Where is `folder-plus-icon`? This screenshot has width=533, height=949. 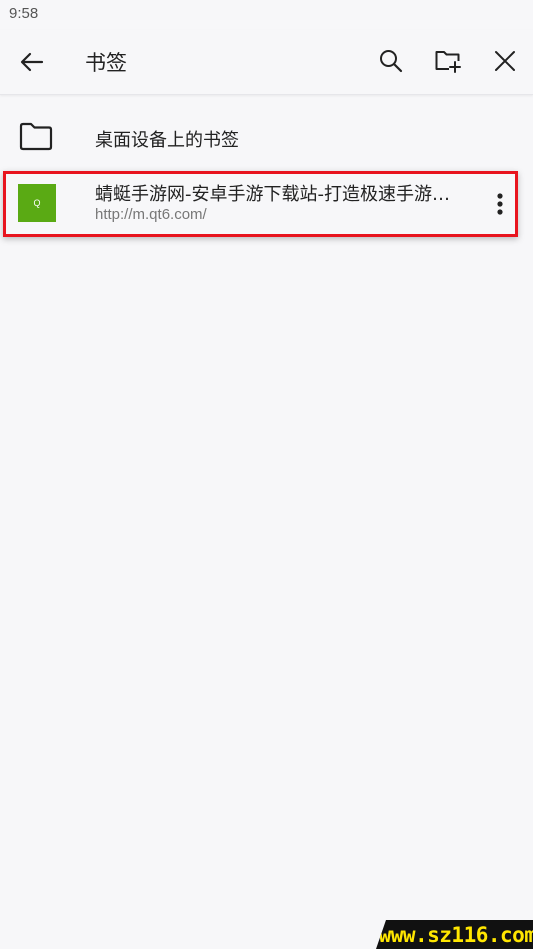
folder-plus-icon is located at coordinates (448, 62).